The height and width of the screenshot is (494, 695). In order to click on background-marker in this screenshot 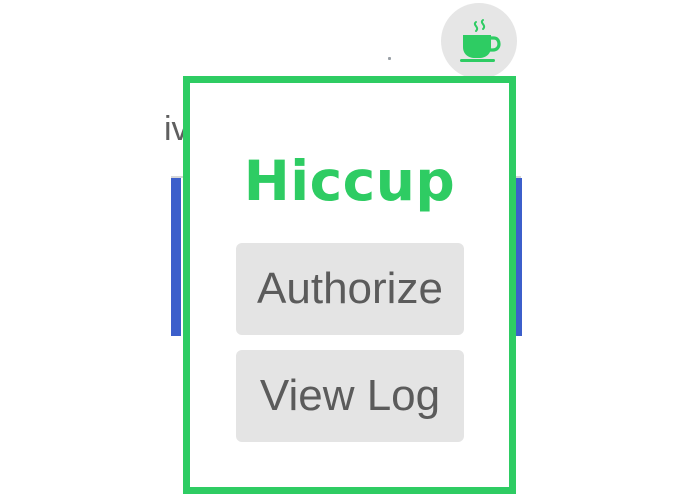, I will do `click(389, 58)`.